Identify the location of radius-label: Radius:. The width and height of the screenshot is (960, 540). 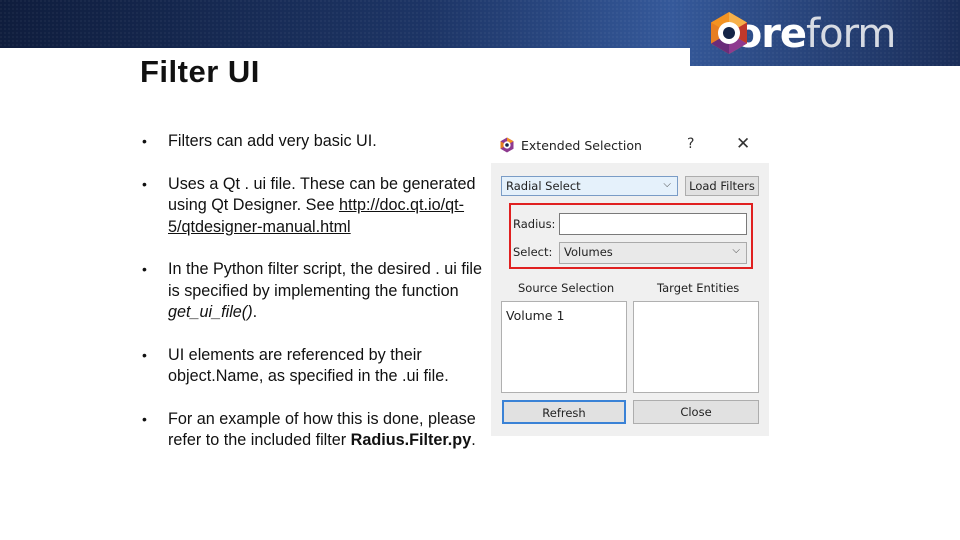
(534, 224).